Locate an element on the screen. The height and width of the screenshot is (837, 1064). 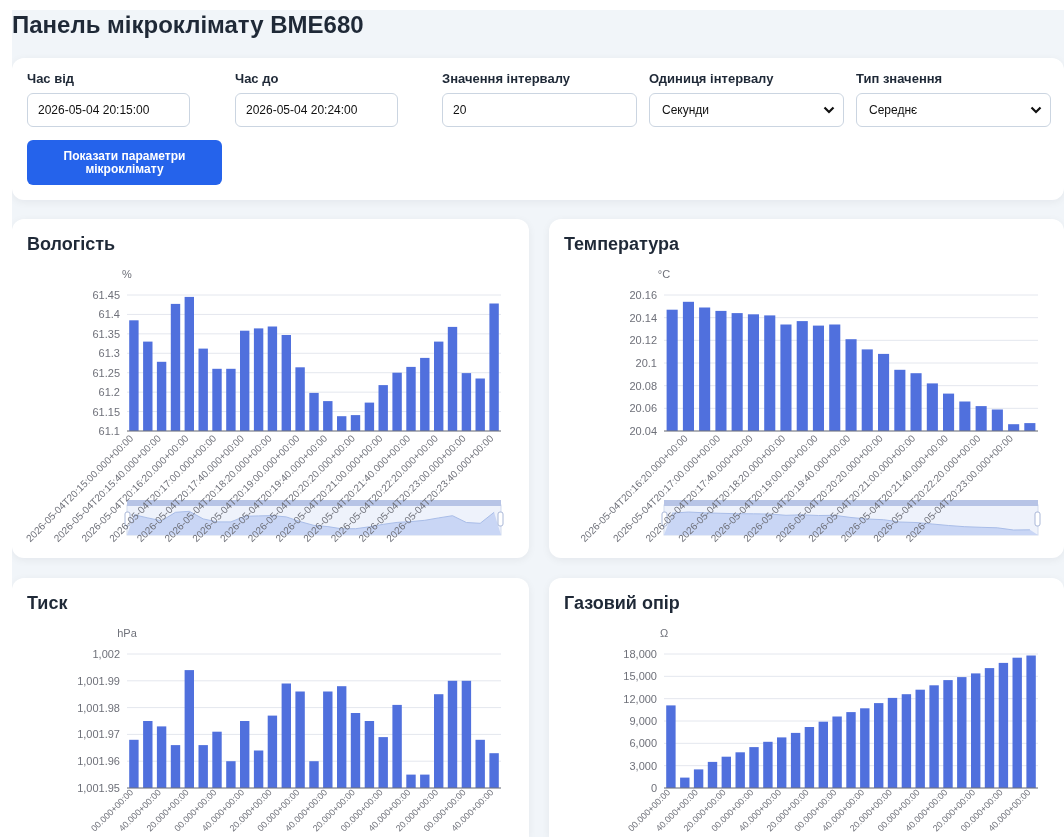
field-label: Час до is located at coordinates (257, 79).